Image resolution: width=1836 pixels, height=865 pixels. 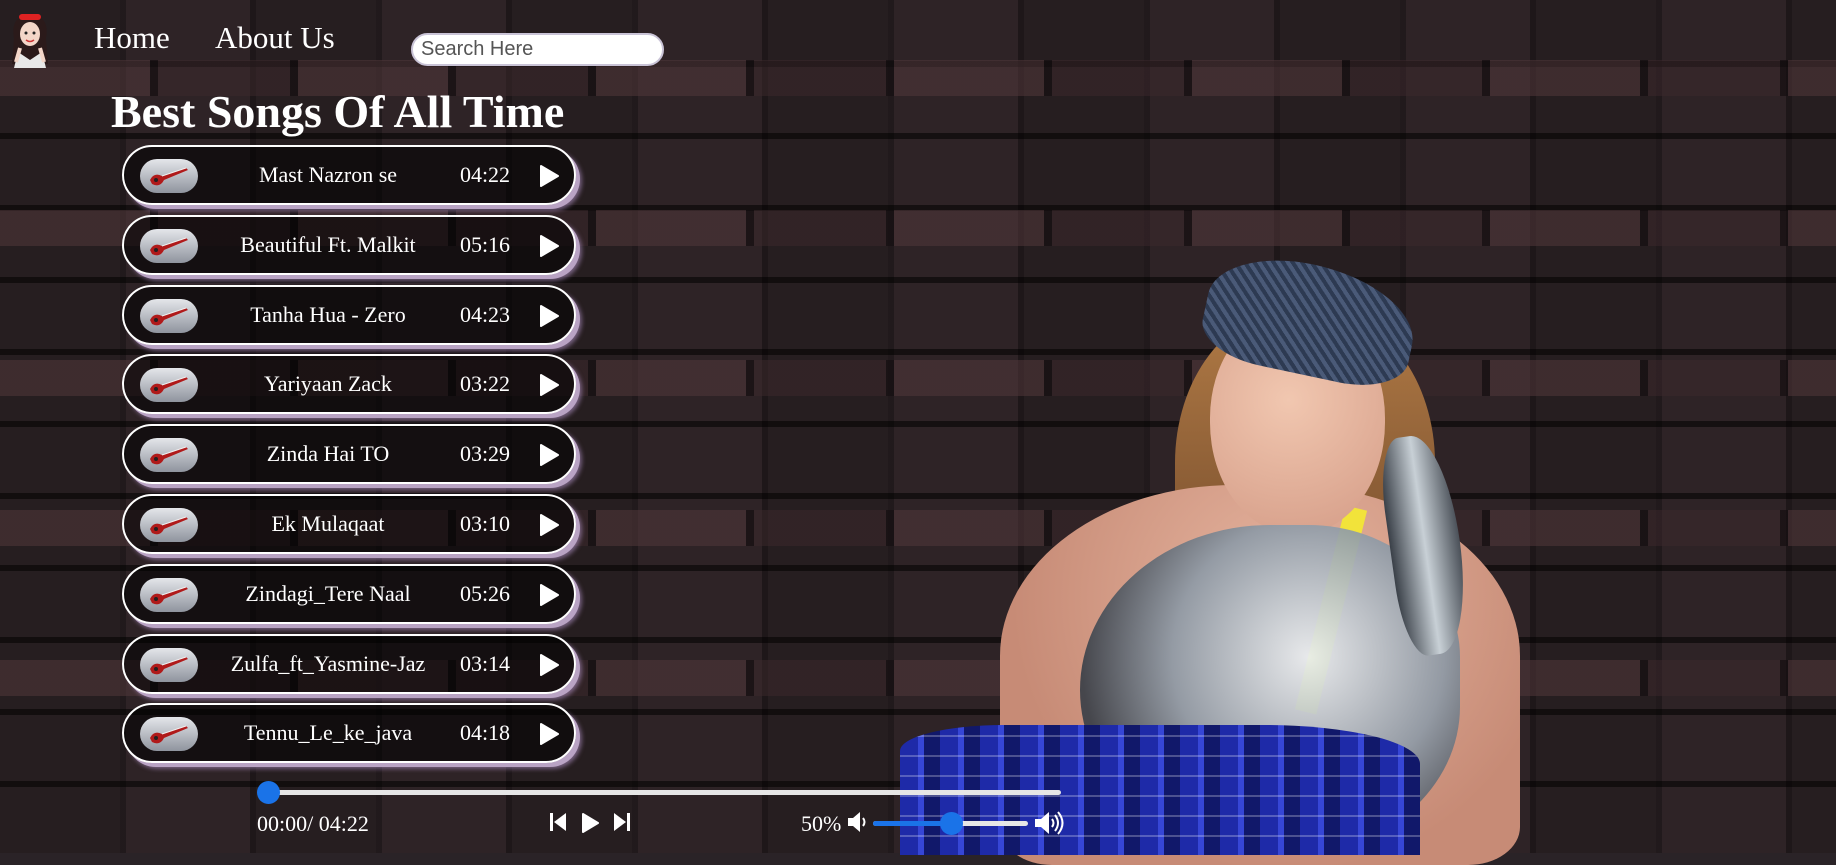 I want to click on song-duration: 03:14, so click(x=485, y=663).